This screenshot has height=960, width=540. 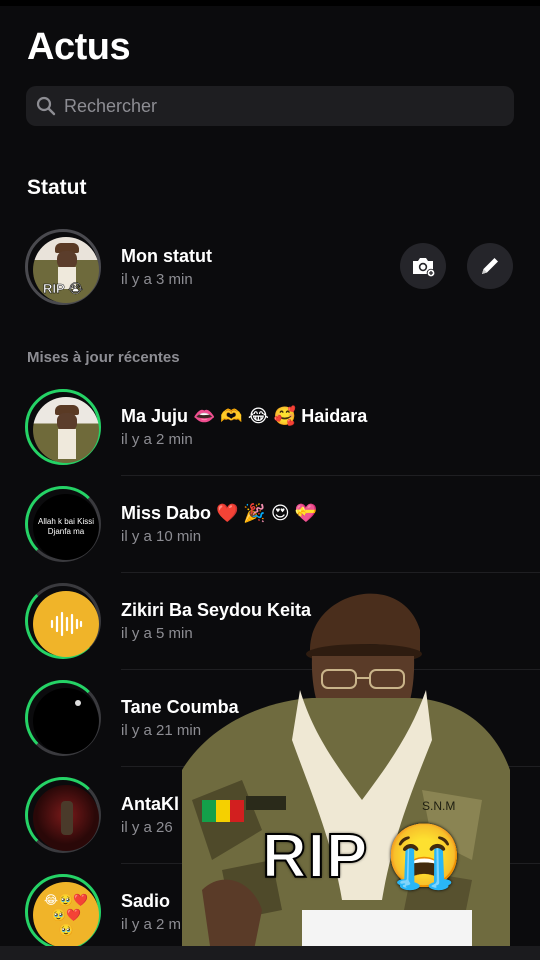 What do you see at coordinates (79, 47) in the screenshot?
I see `page-title: Actus` at bounding box center [79, 47].